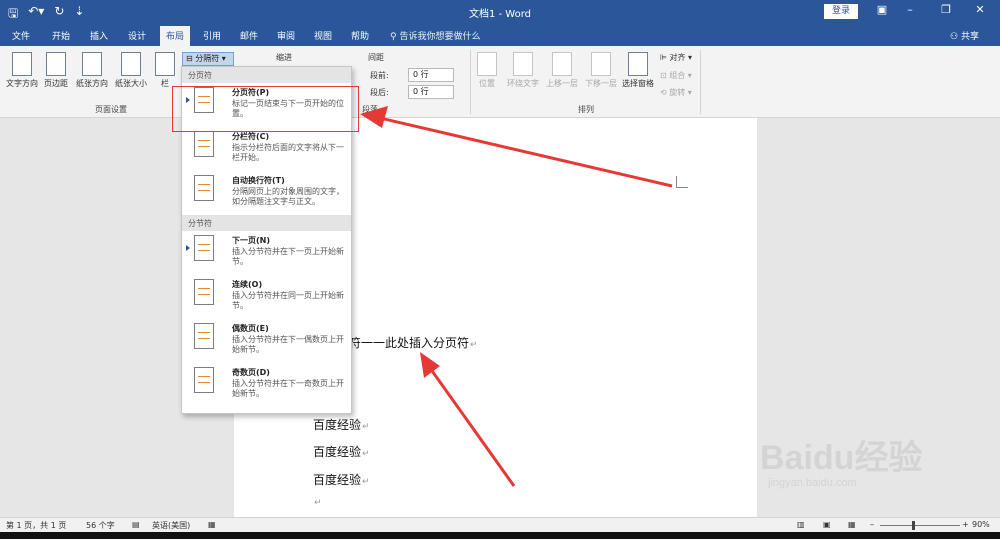  Describe the element at coordinates (188, 248) in the screenshot. I see `selected-marker-icon` at that location.